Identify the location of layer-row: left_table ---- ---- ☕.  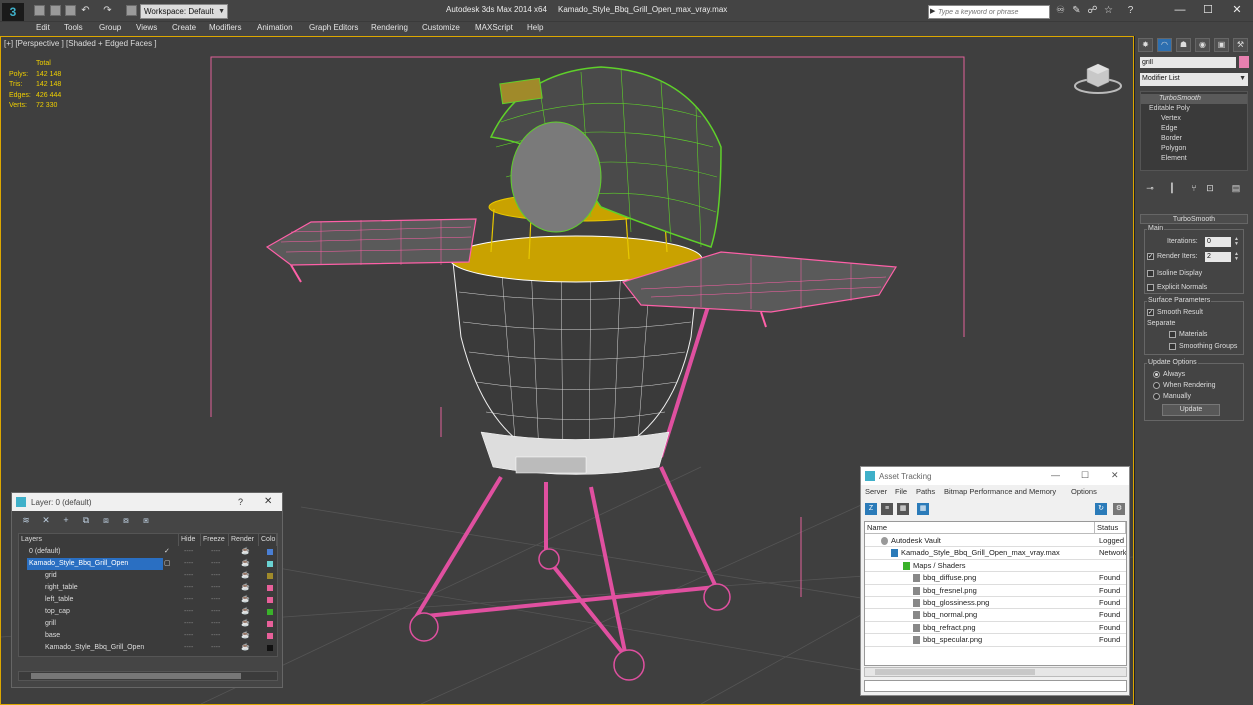
(148, 600).